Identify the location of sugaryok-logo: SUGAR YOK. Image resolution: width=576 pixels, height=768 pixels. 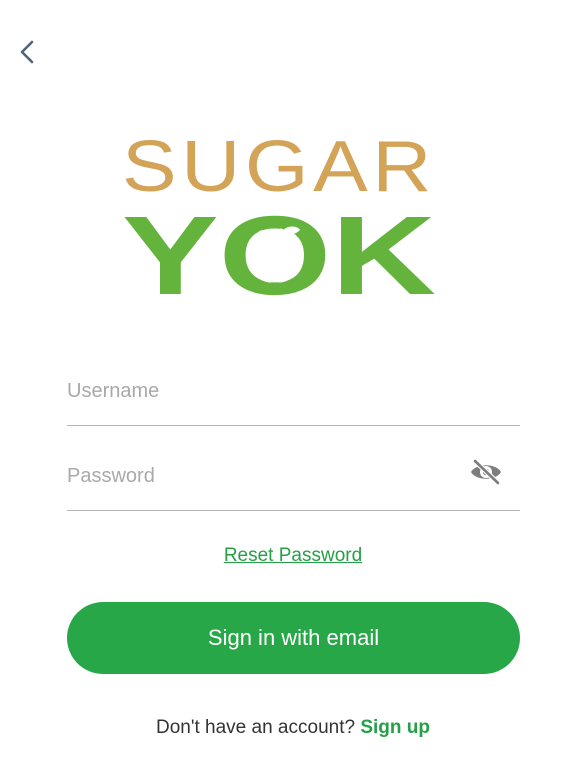
(279, 214).